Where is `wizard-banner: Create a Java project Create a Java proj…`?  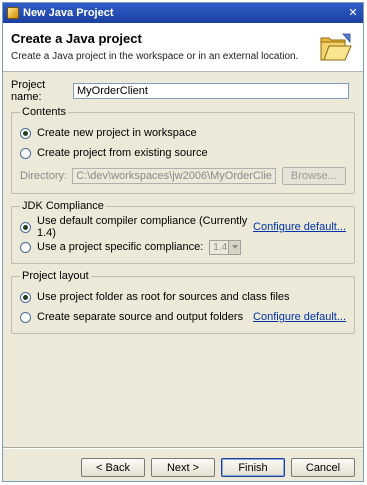
wizard-banner: Create a Java project Create a Java proj… is located at coordinates (183, 47).